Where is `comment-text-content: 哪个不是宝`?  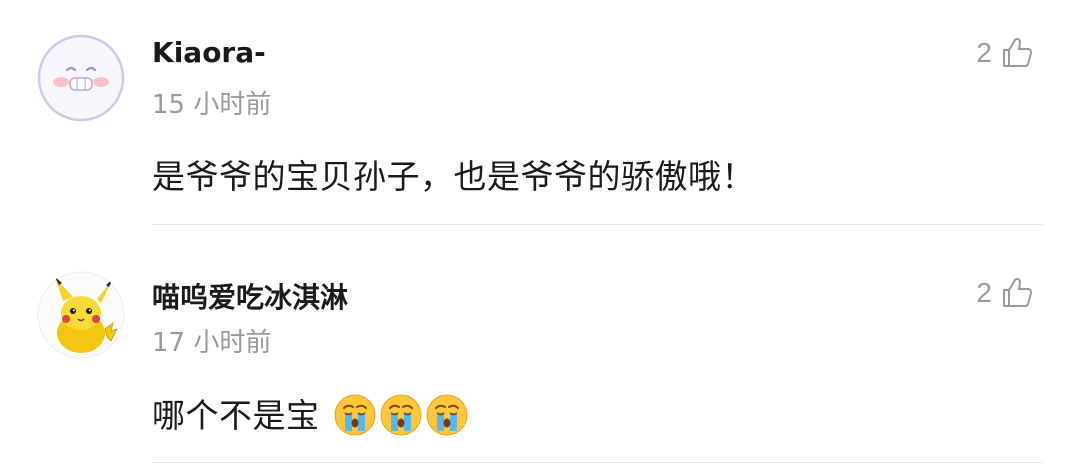 comment-text-content: 哪个不是宝 is located at coordinates (236, 415).